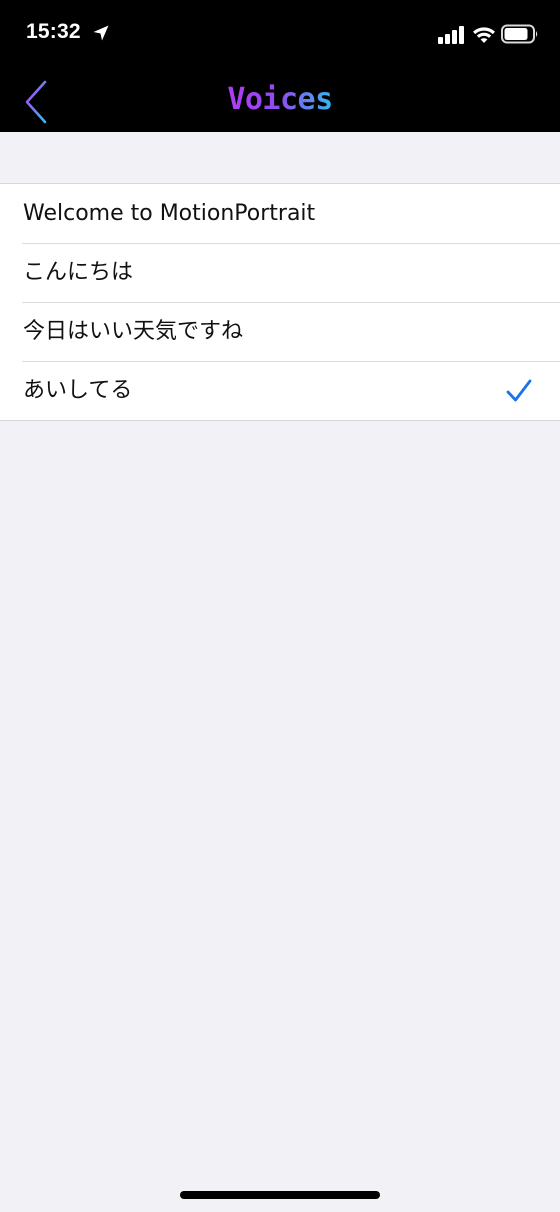 Image resolution: width=560 pixels, height=1212 pixels. I want to click on voice-item-welcome: Welcome to MotionPortrait, so click(280, 213).